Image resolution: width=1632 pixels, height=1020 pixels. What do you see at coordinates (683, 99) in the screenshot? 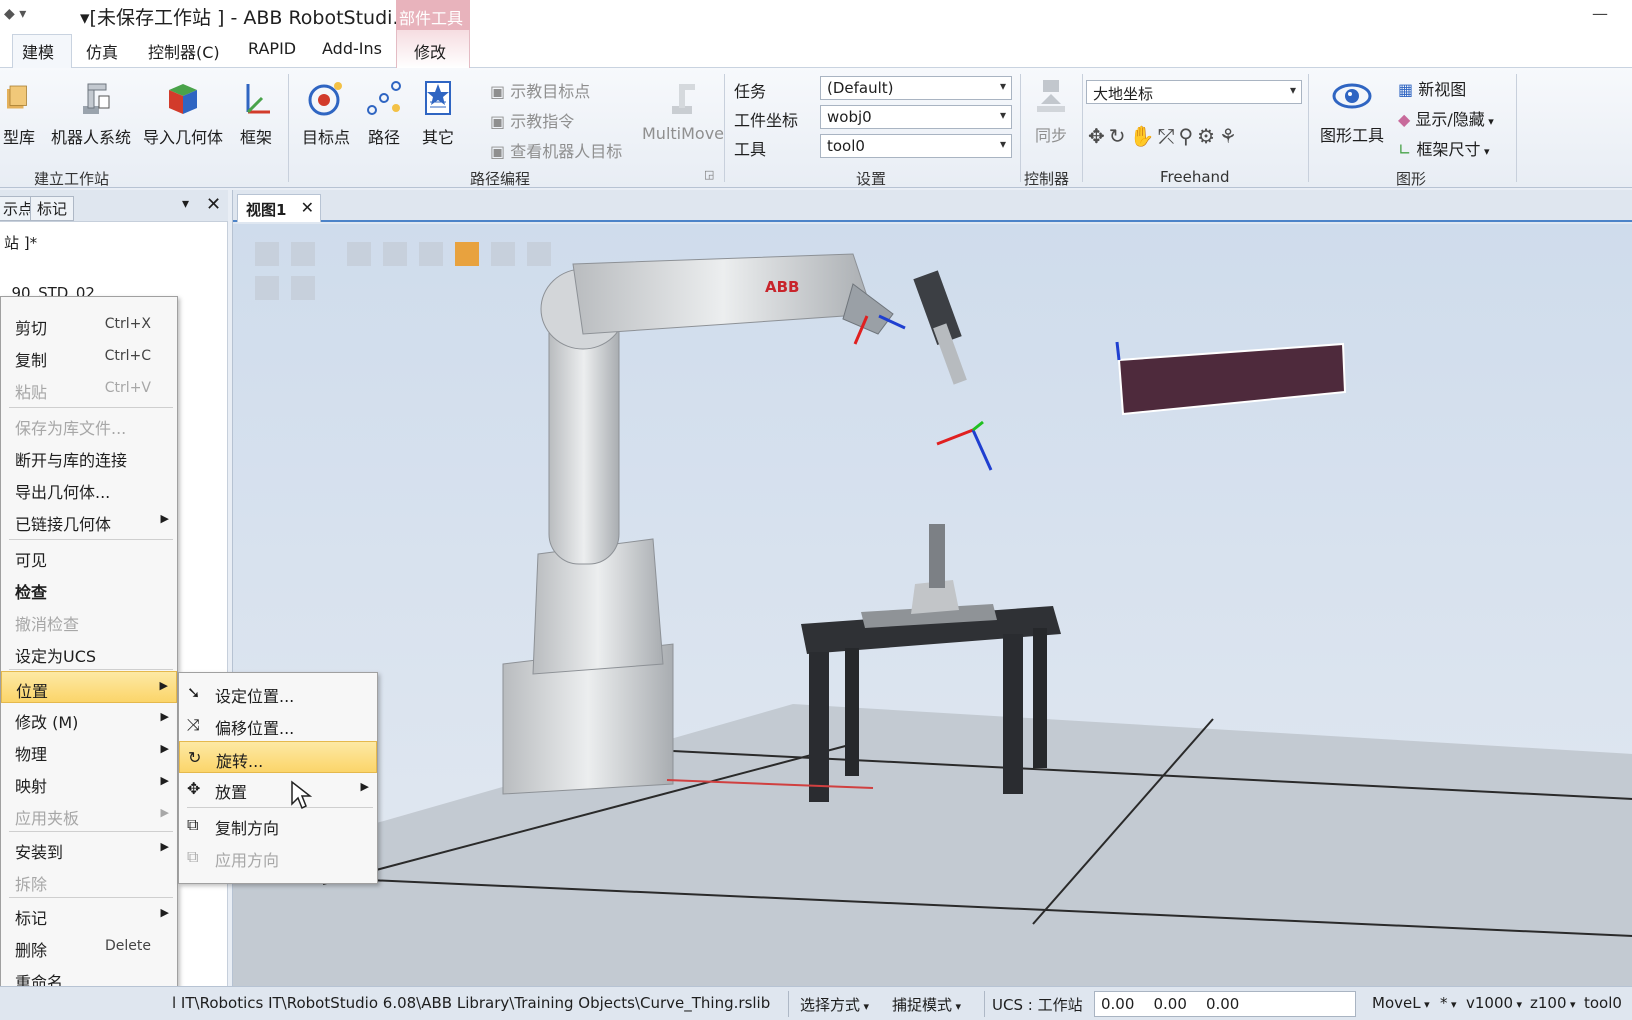
I see `multimove-icon` at bounding box center [683, 99].